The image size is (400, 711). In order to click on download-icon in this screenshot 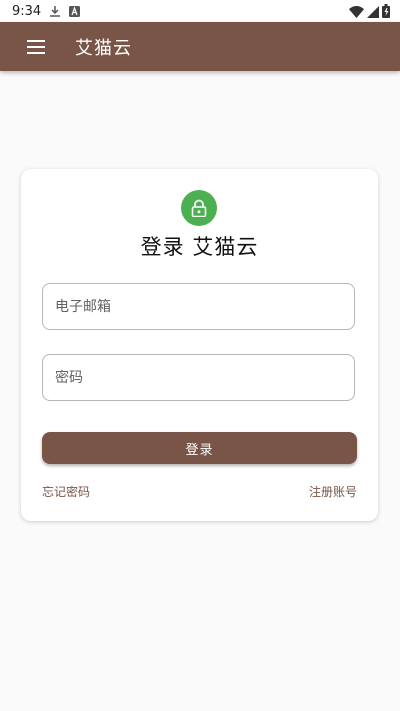, I will do `click(55, 11)`.